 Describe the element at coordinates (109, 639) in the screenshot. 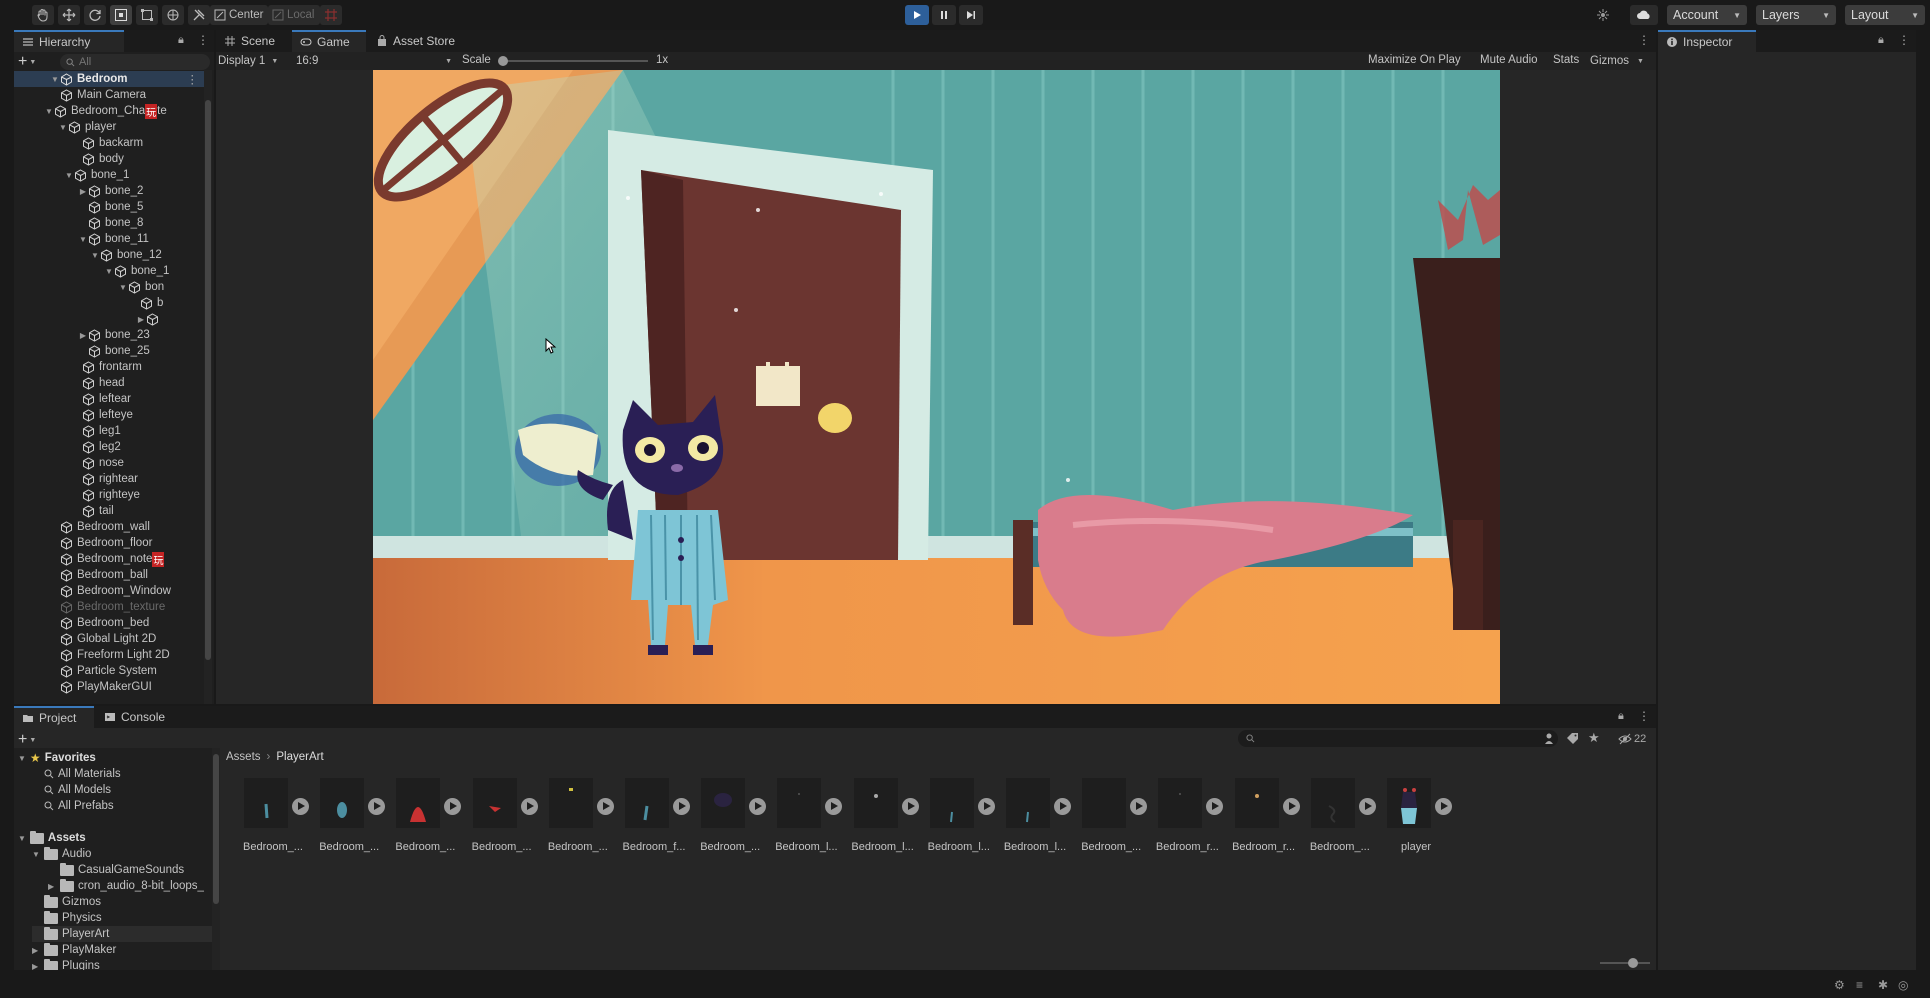

I see `hierarchy-item: Global Light 2D` at that location.